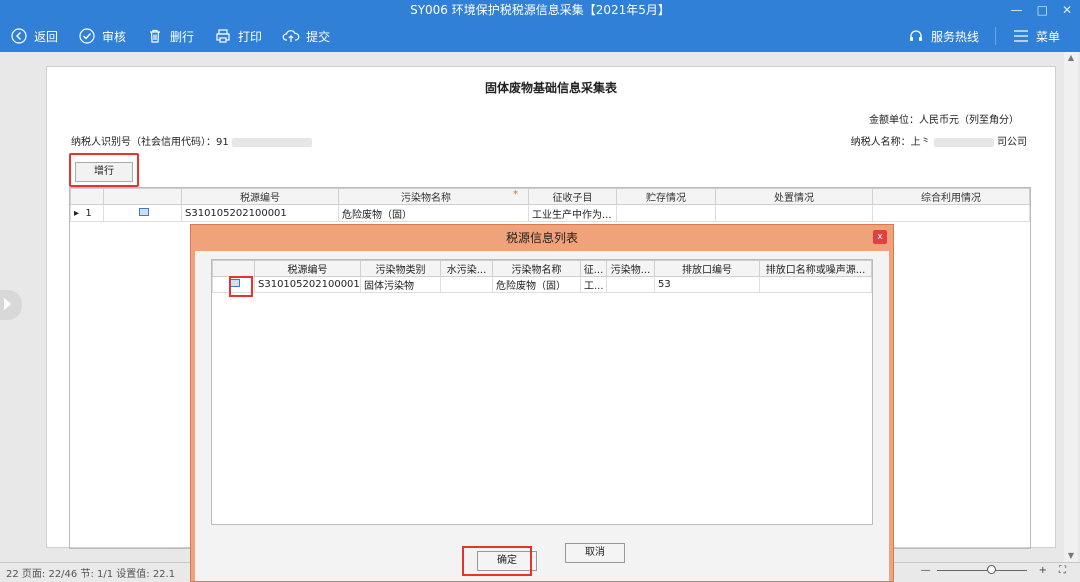 Image resolution: width=1080 pixels, height=582 pixels. I want to click on delete-row-label: 删行, so click(182, 36).